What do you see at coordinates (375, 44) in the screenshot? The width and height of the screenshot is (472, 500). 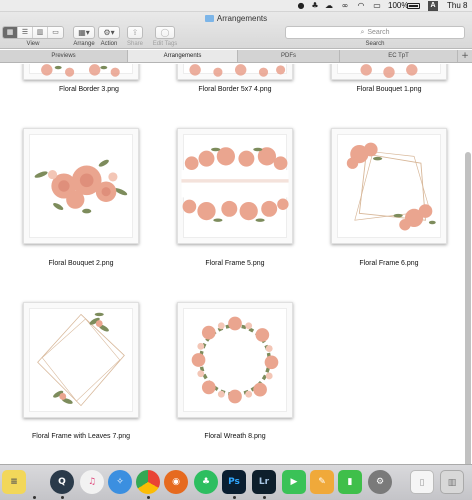 I see `search-label: Search` at bounding box center [375, 44].